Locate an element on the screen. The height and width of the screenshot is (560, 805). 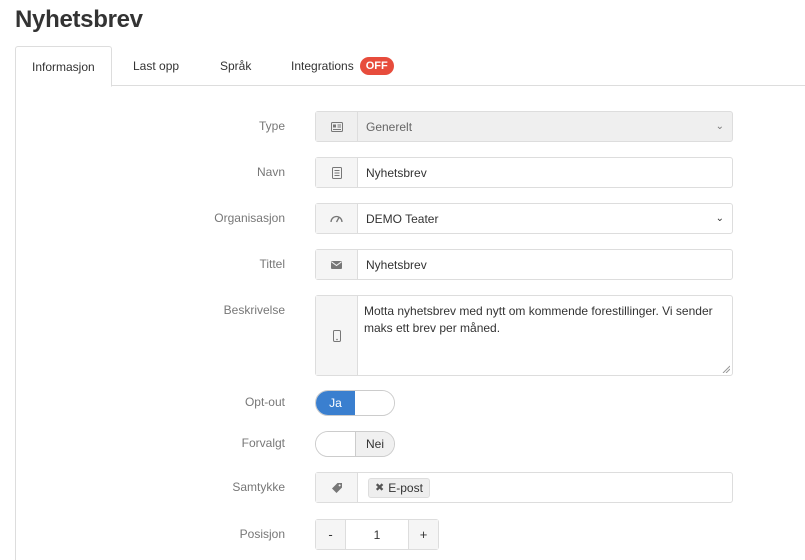
page-title: Nyhetsbrev is located at coordinates (79, 19).